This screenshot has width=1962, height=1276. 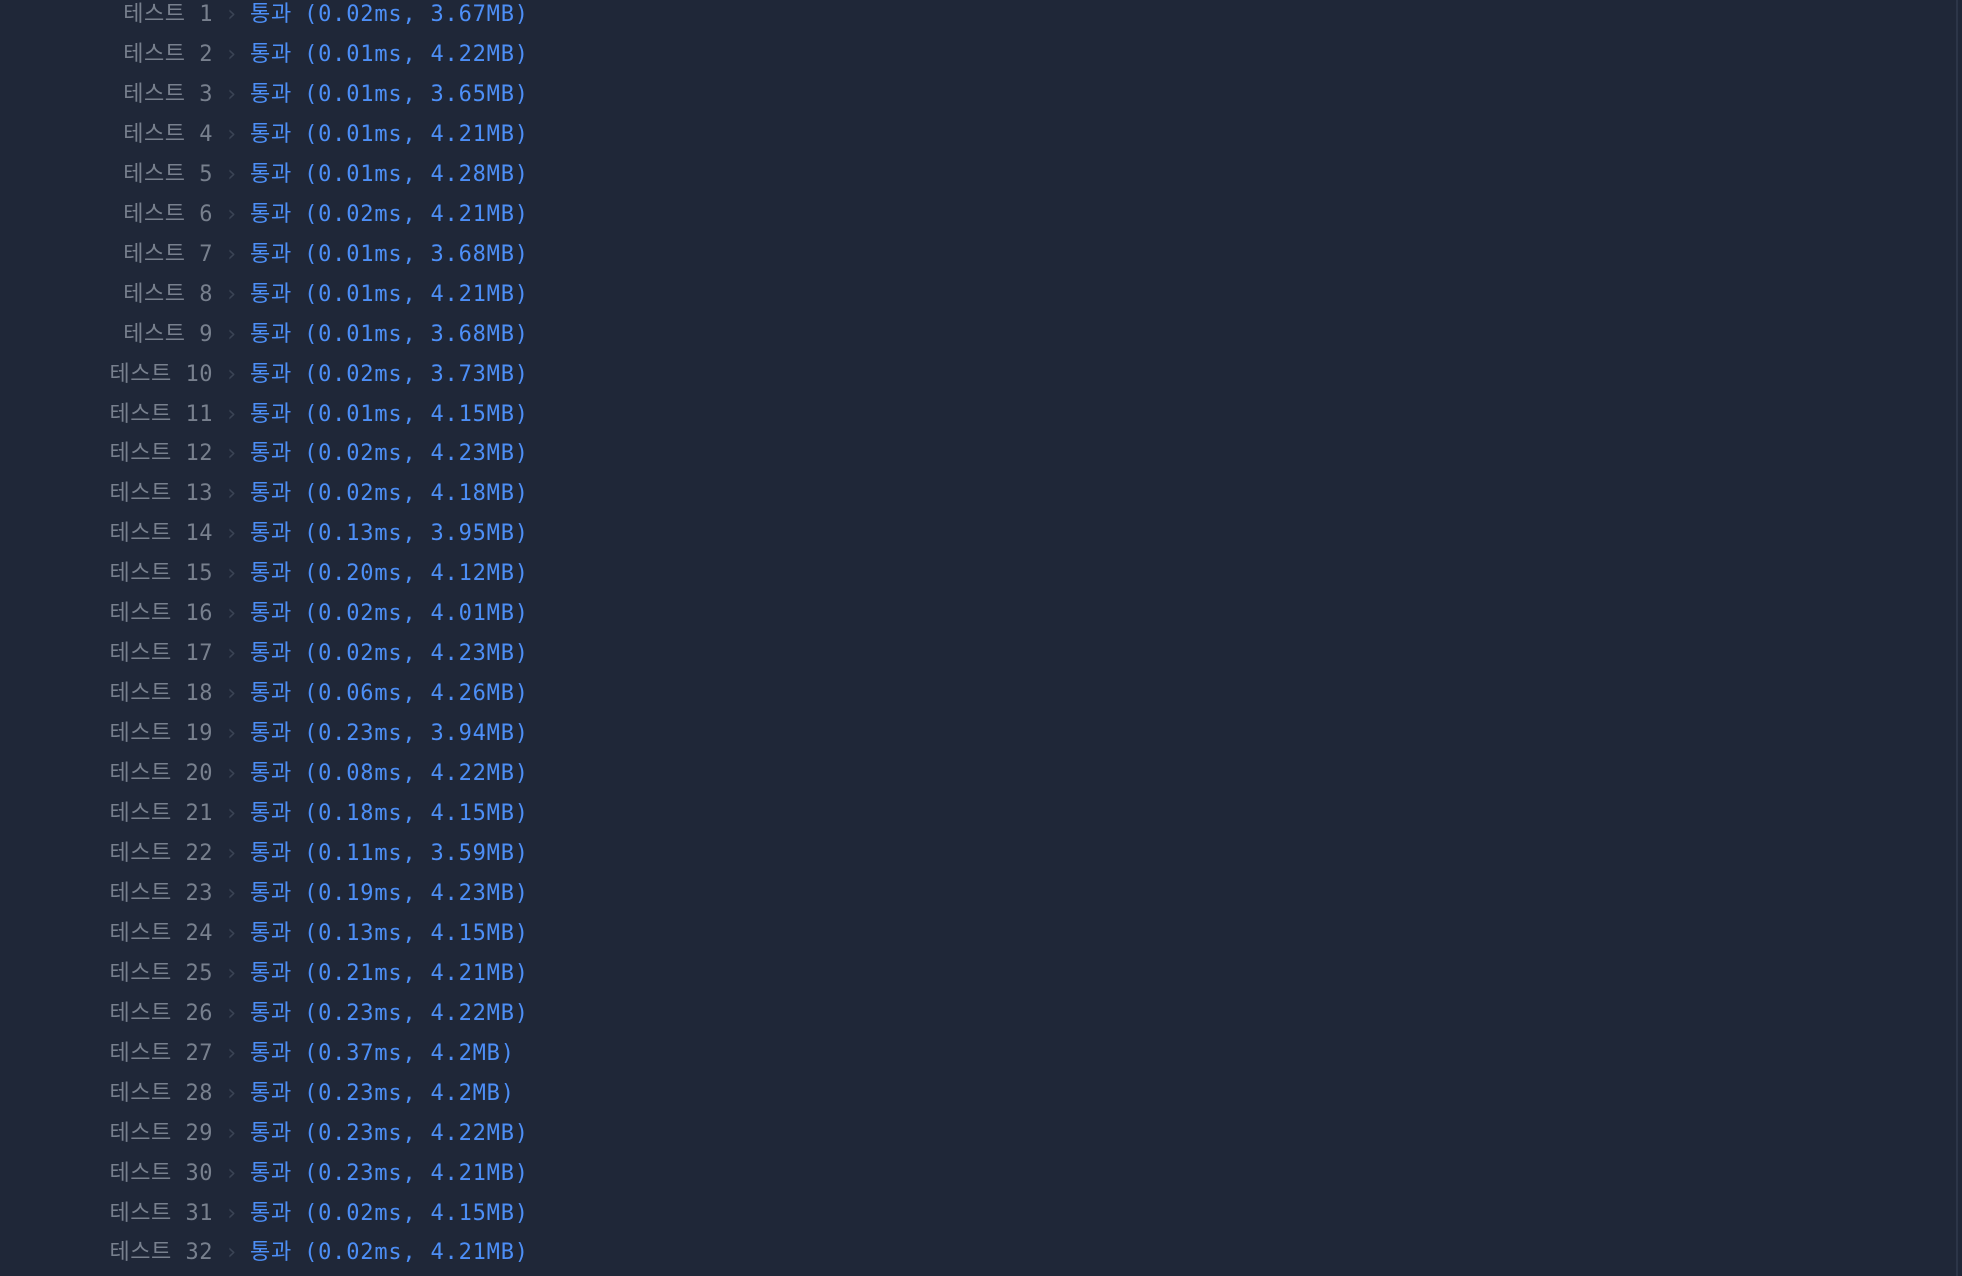 What do you see at coordinates (416, 494) in the screenshot?
I see `test-detail: (0.02ms, 4.18MB)` at bounding box center [416, 494].